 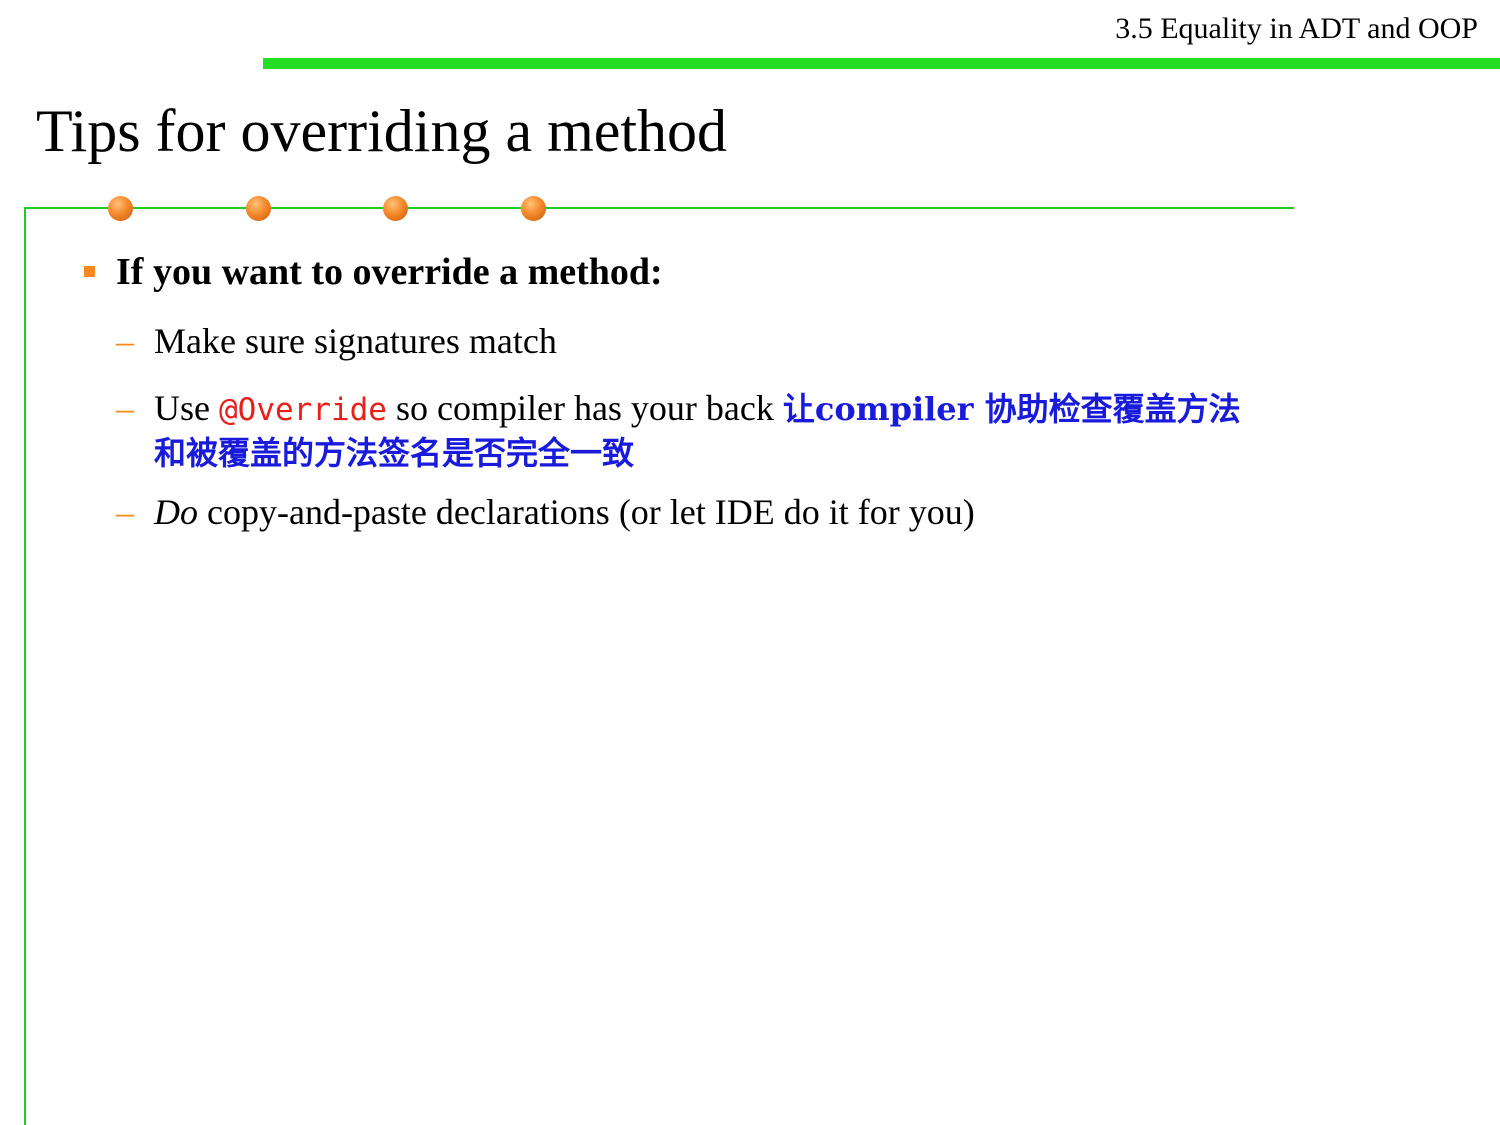 What do you see at coordinates (303, 410) in the screenshot?
I see `override-annotation-code: @Override` at bounding box center [303, 410].